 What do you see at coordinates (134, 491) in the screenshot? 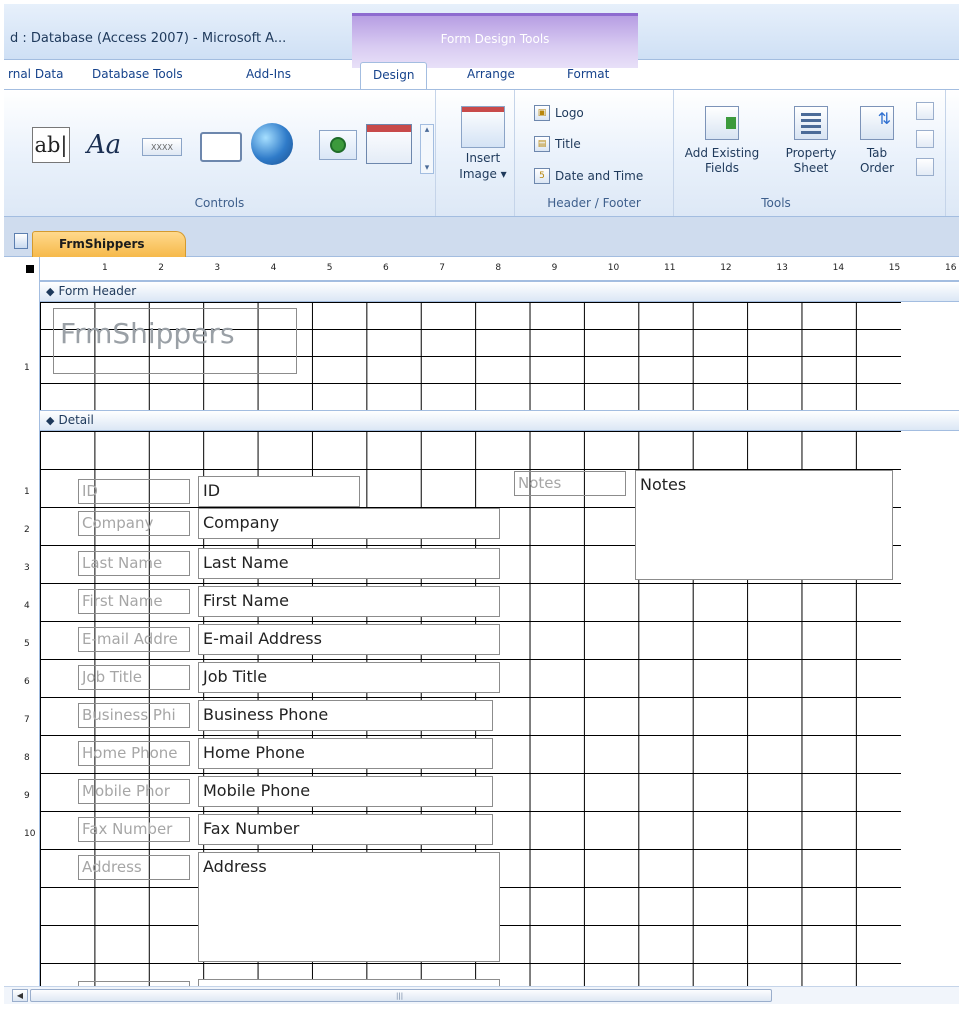
I see `field-label: ID` at bounding box center [134, 491].